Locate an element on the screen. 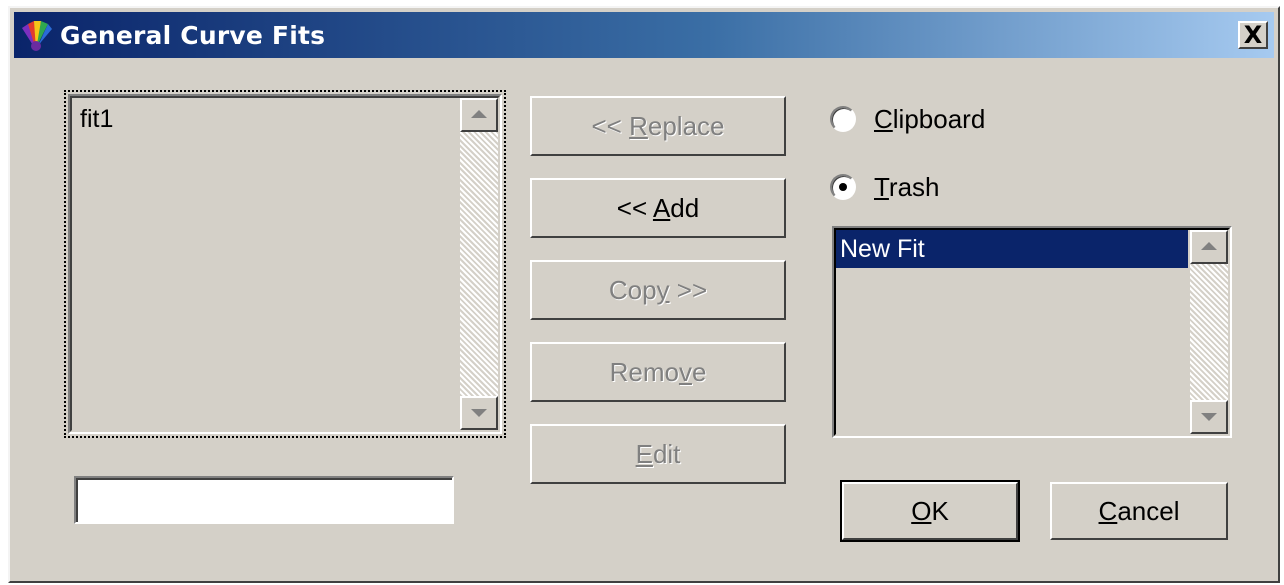 This screenshot has height=585, width=1284. clipboard-radio-label: Clipboard is located at coordinates (929, 119).